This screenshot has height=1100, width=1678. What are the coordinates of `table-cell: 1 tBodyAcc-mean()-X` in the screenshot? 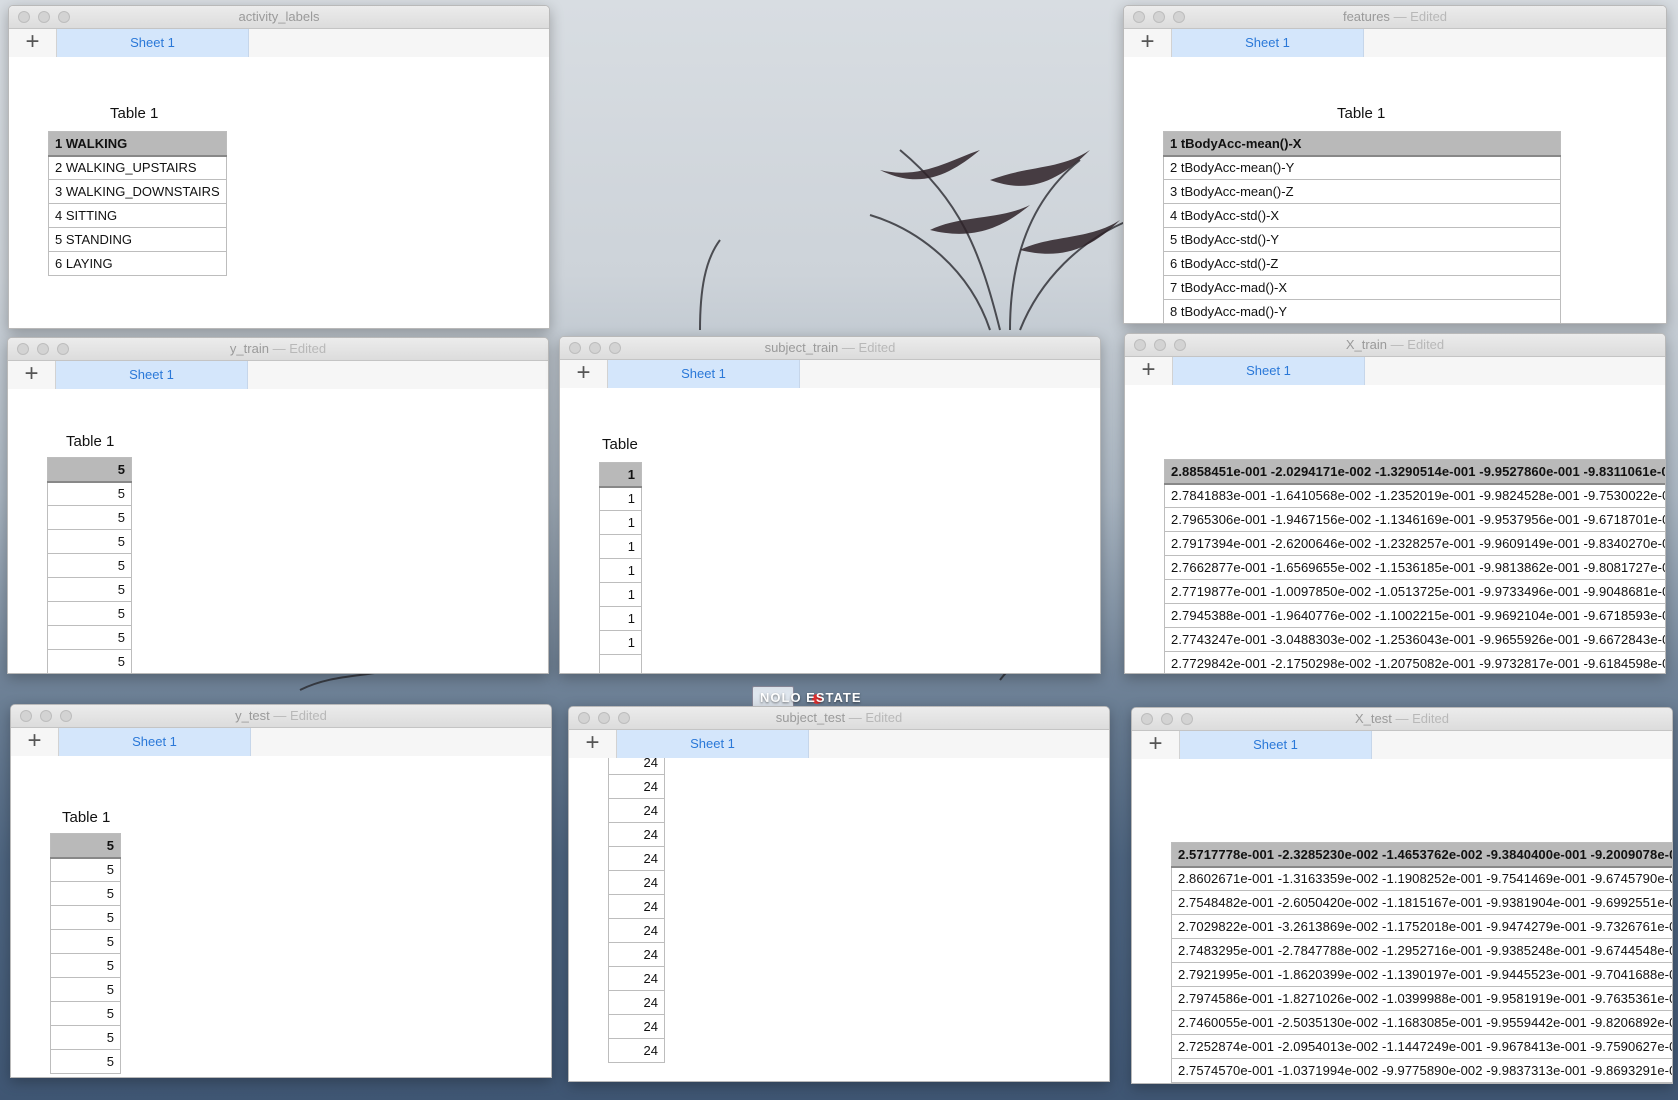 It's located at (1362, 144).